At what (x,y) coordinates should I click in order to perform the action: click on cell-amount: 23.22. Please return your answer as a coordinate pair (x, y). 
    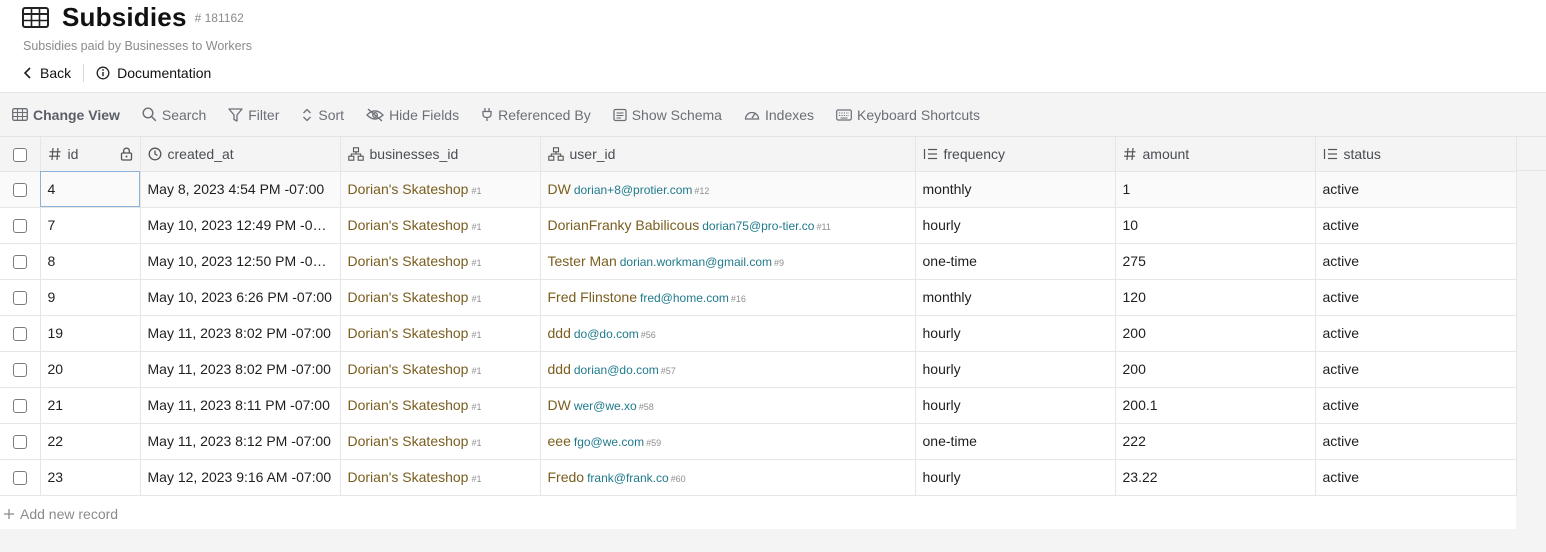
    Looking at the image, I should click on (1215, 477).